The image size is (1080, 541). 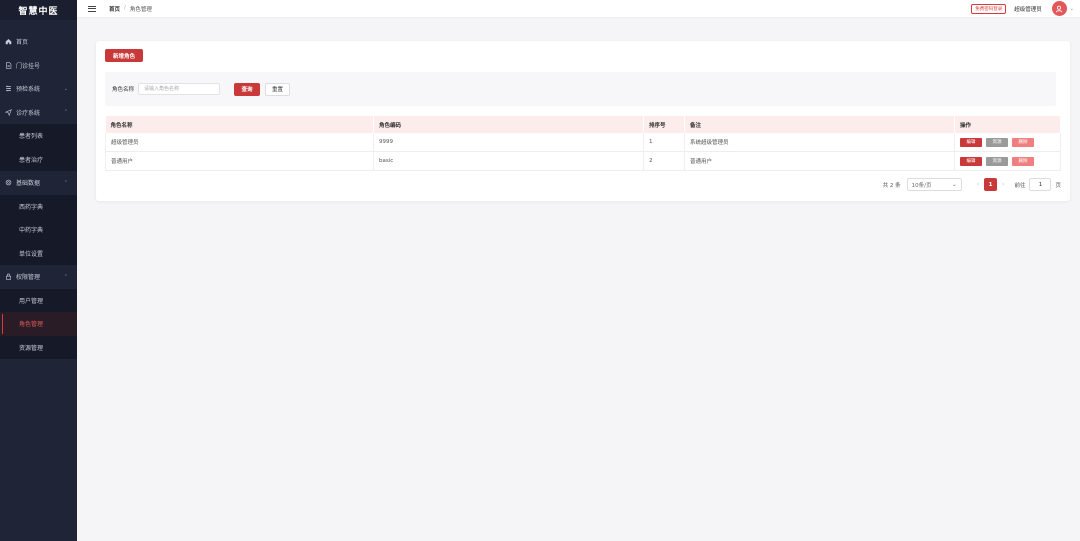 I want to click on cell-role-code: basic, so click(x=508, y=161).